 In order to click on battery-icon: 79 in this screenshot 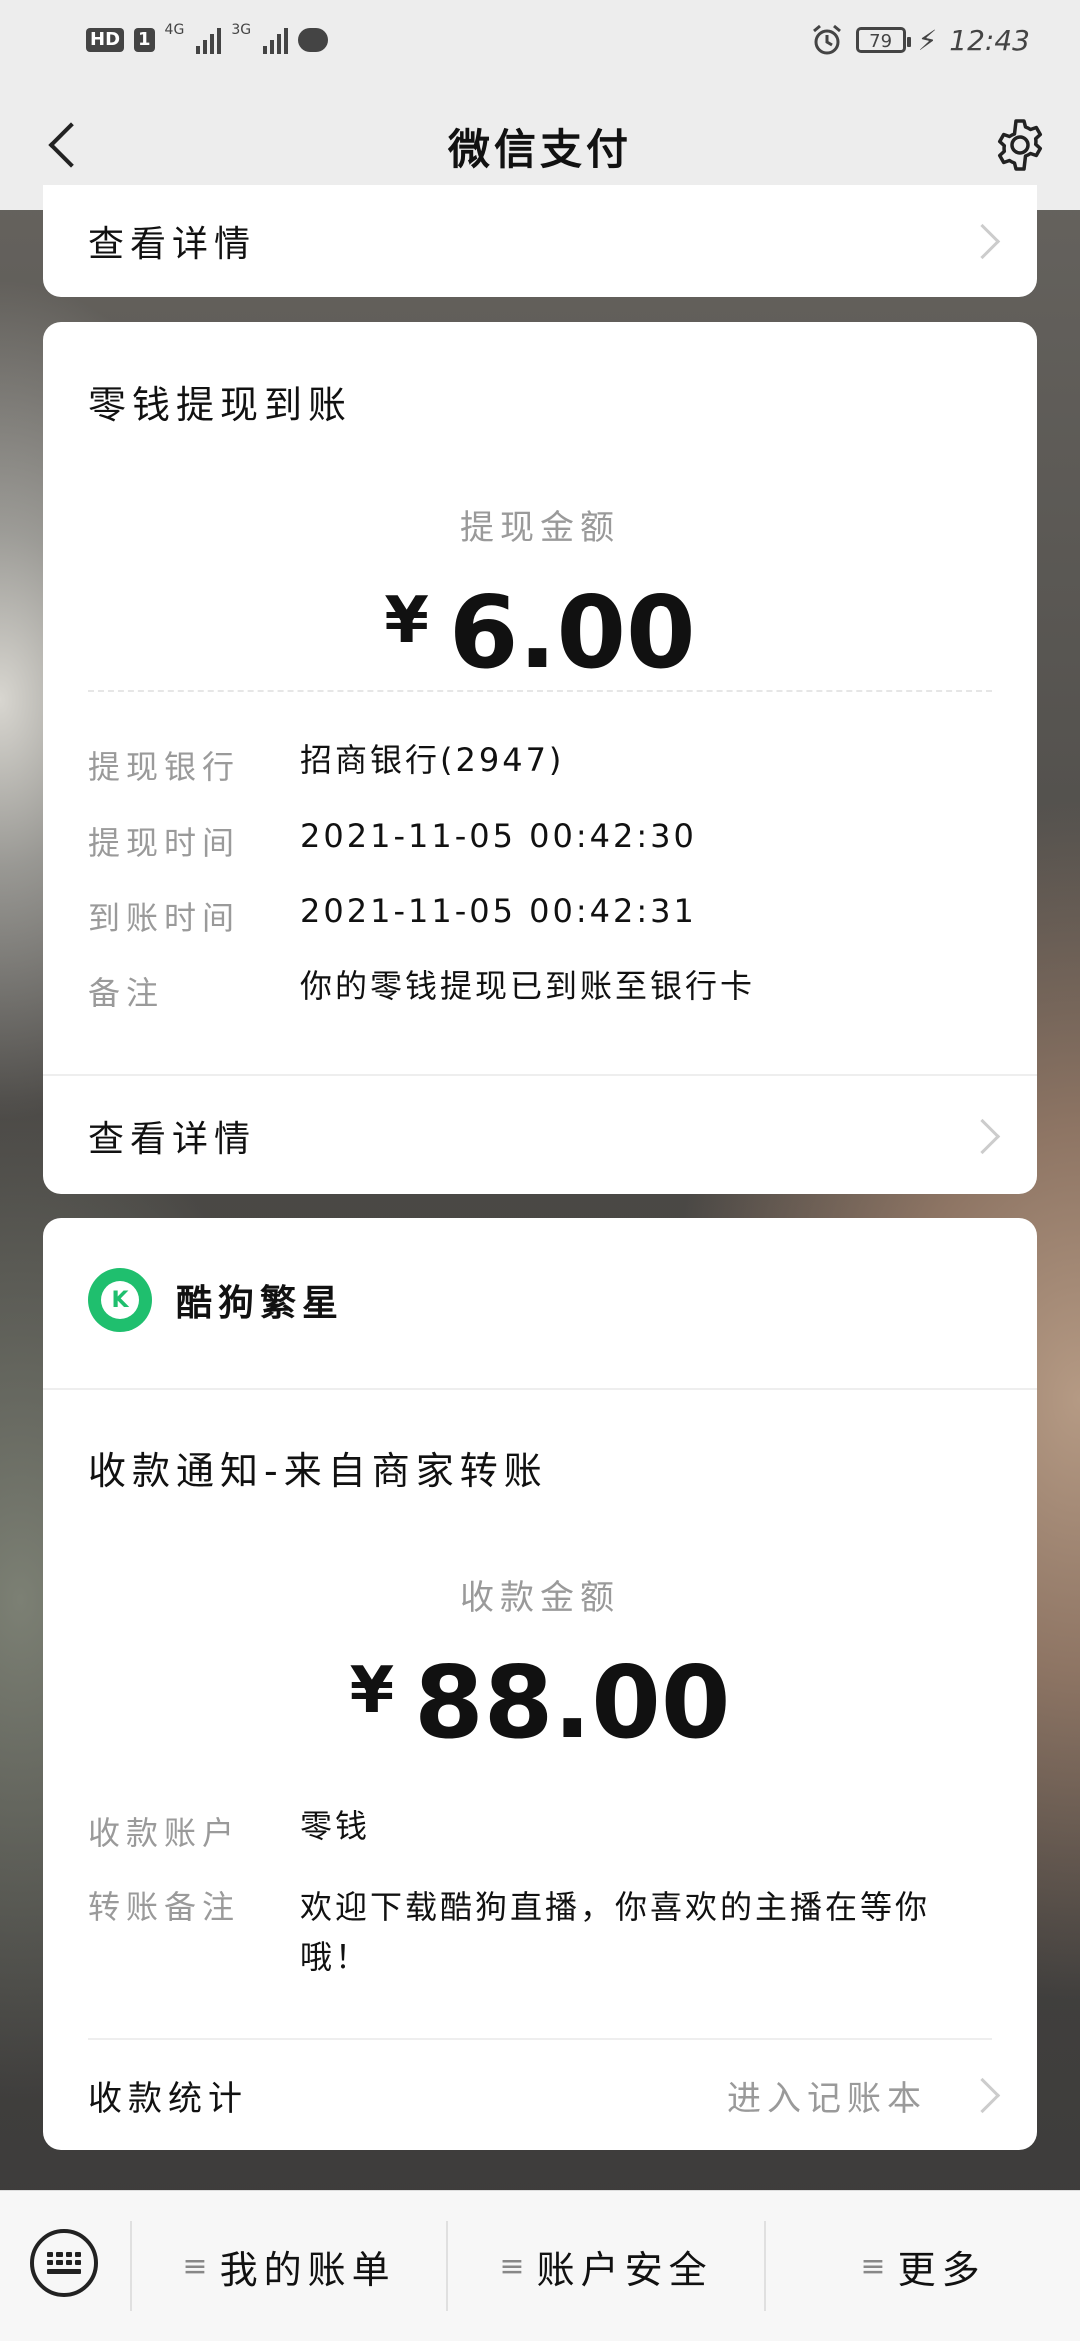, I will do `click(883, 40)`.